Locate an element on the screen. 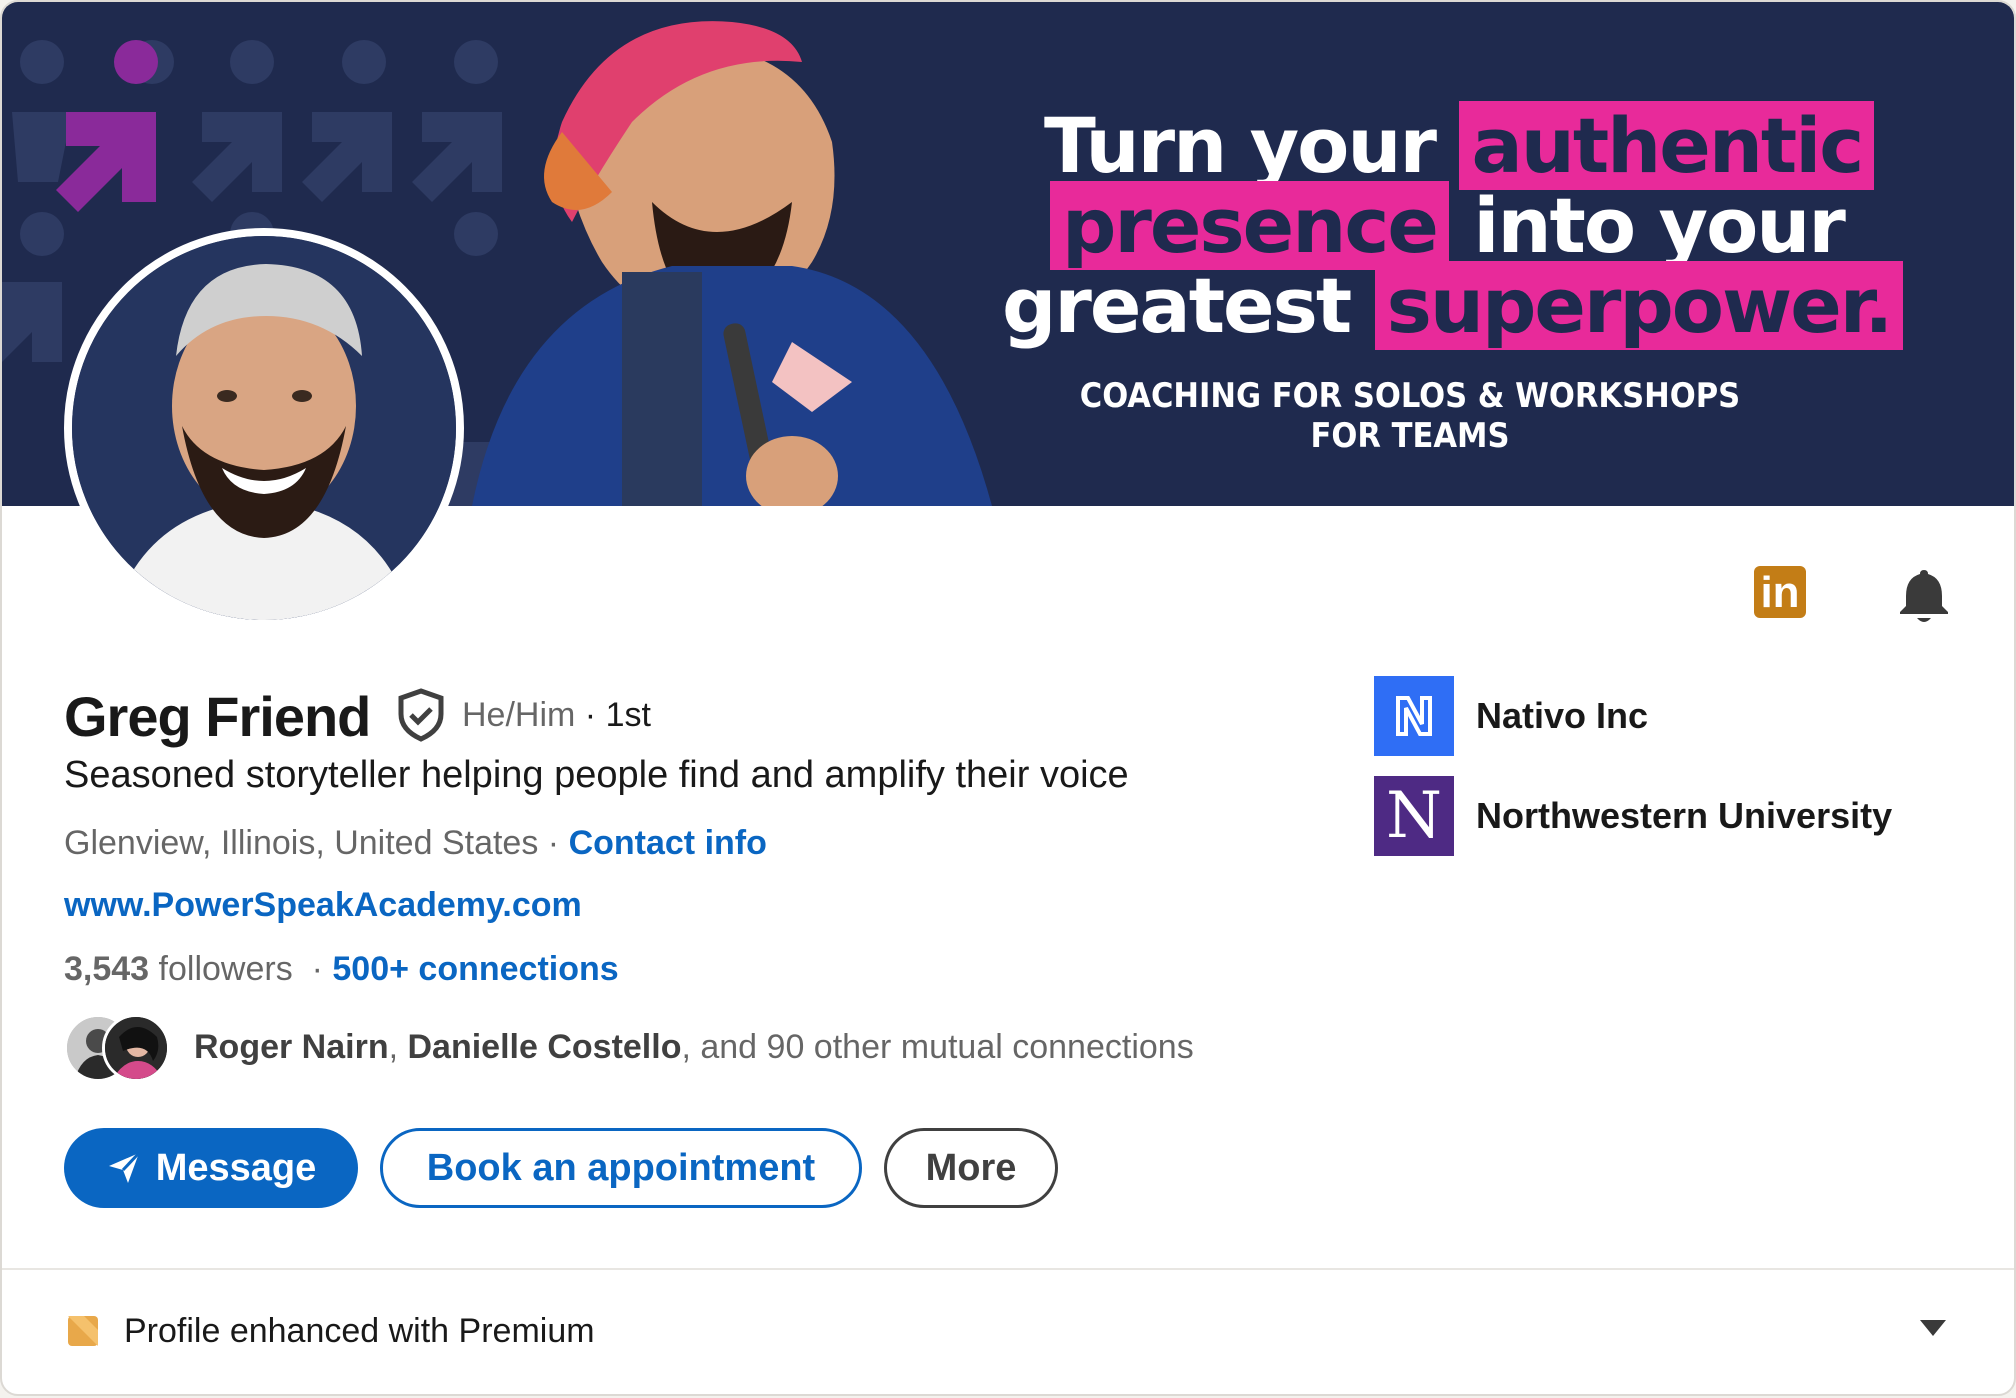 This screenshot has height=1398, width=2016. profile-photo is located at coordinates (264, 428).